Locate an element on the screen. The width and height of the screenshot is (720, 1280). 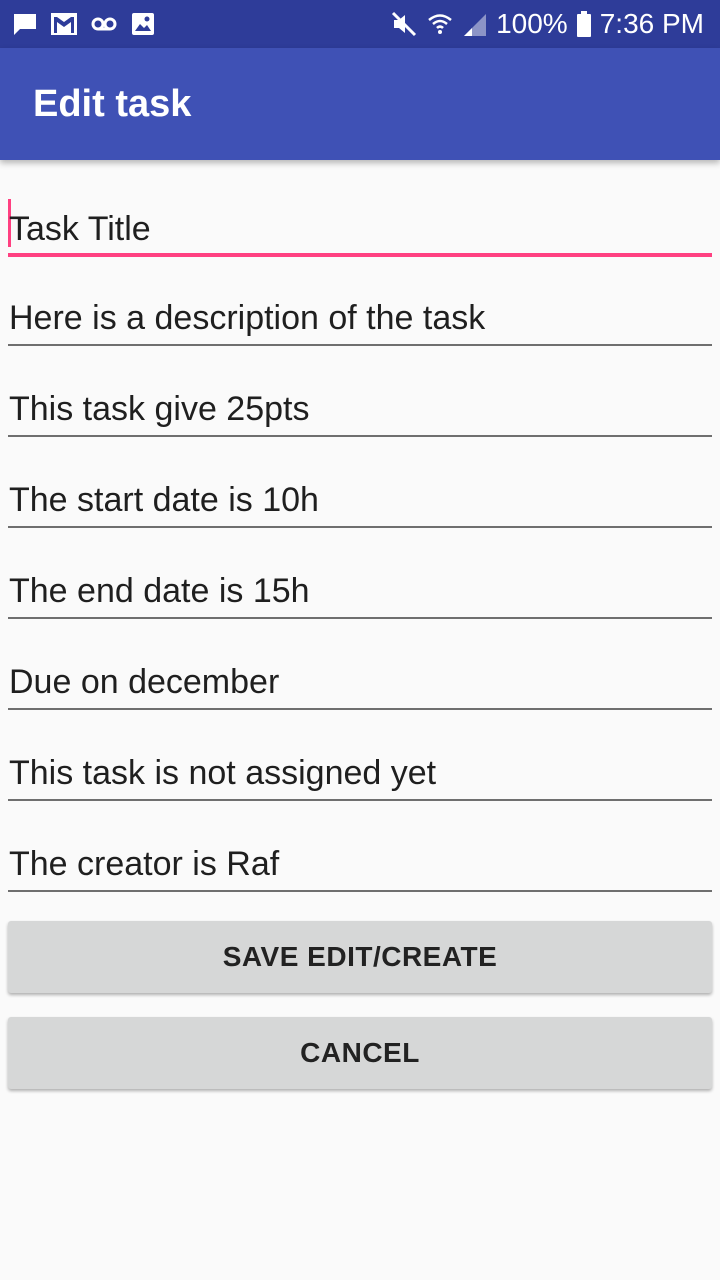
system-status: 100% 7:36 PM is located at coordinates (547, 24).